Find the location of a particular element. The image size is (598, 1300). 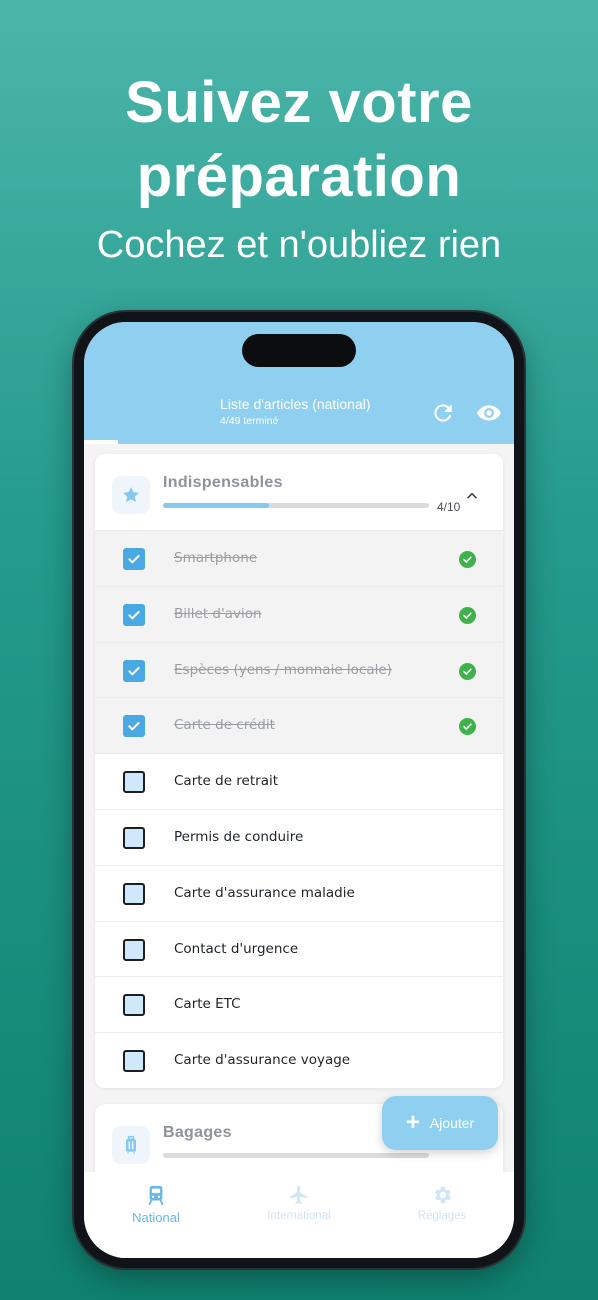

train-icon is located at coordinates (156, 1195).